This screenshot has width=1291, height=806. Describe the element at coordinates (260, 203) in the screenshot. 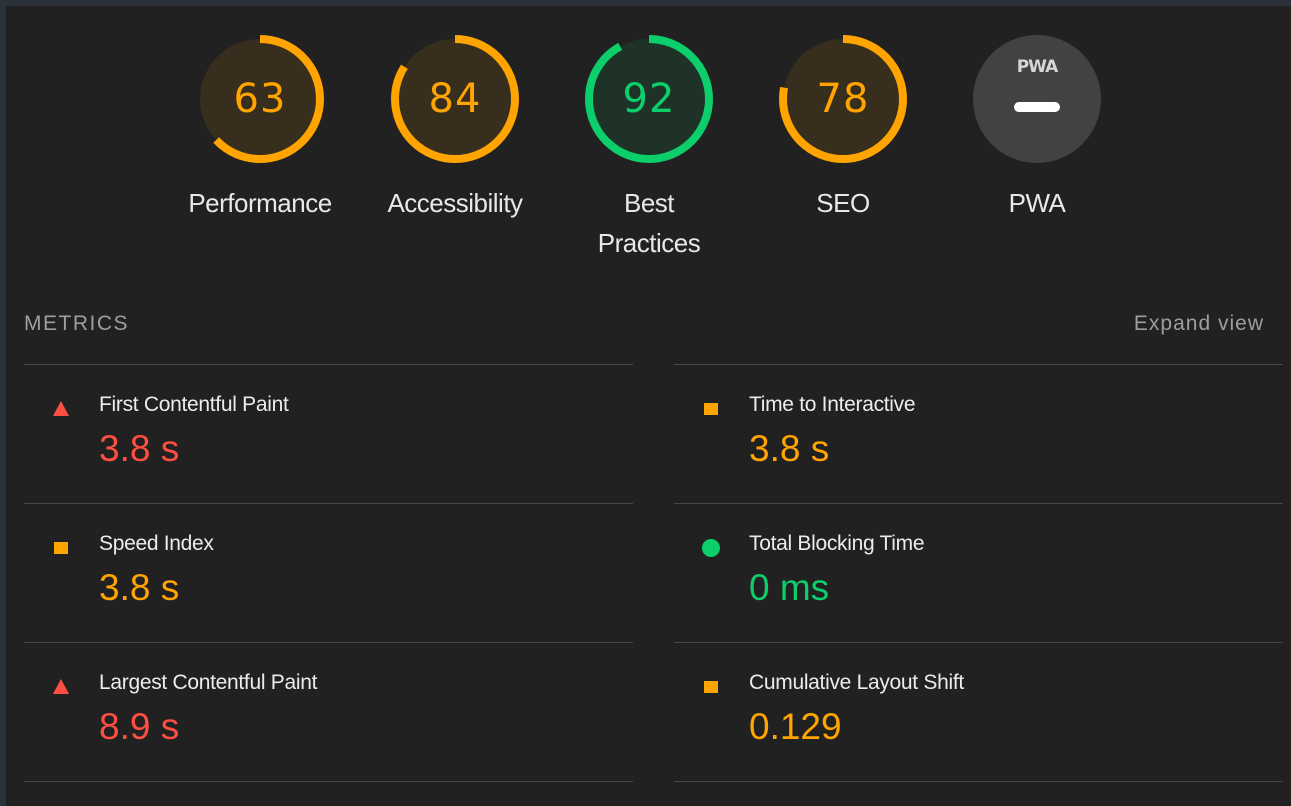

I see `performance-label: Performance` at that location.